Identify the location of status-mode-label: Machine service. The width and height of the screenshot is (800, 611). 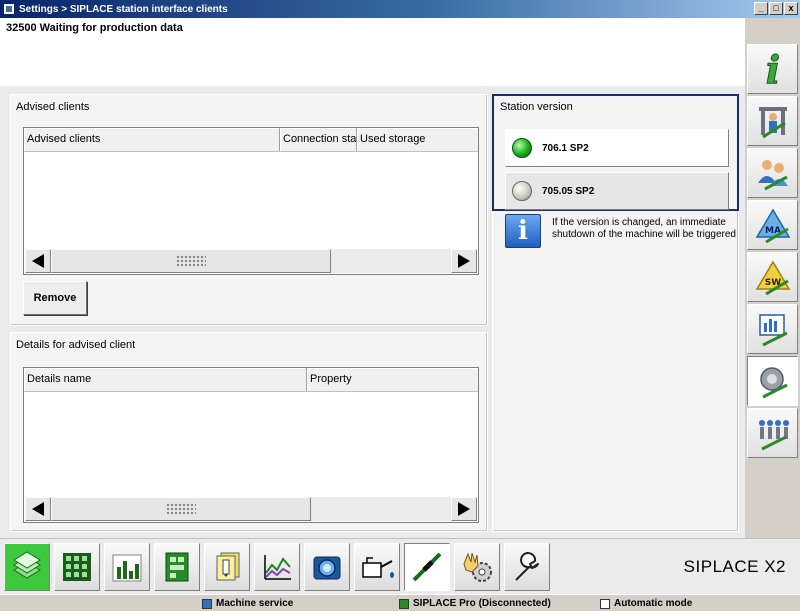
(255, 603).